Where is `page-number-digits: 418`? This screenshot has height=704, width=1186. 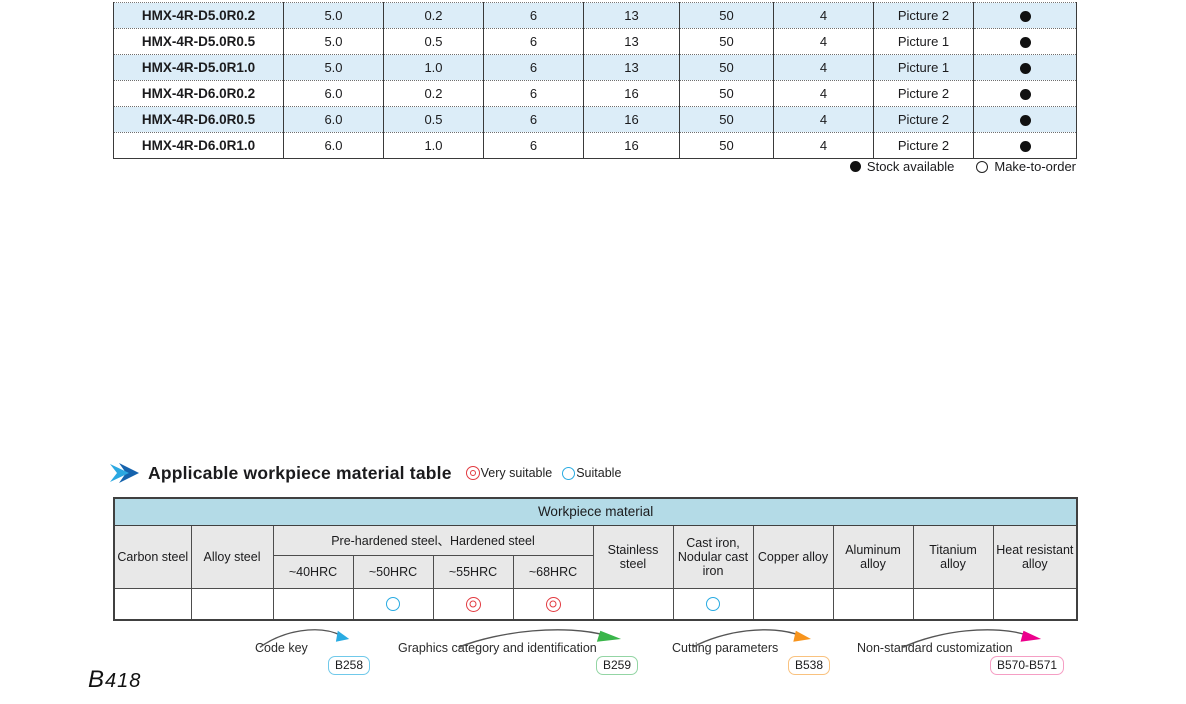
page-number-digits: 418 is located at coordinates (123, 681).